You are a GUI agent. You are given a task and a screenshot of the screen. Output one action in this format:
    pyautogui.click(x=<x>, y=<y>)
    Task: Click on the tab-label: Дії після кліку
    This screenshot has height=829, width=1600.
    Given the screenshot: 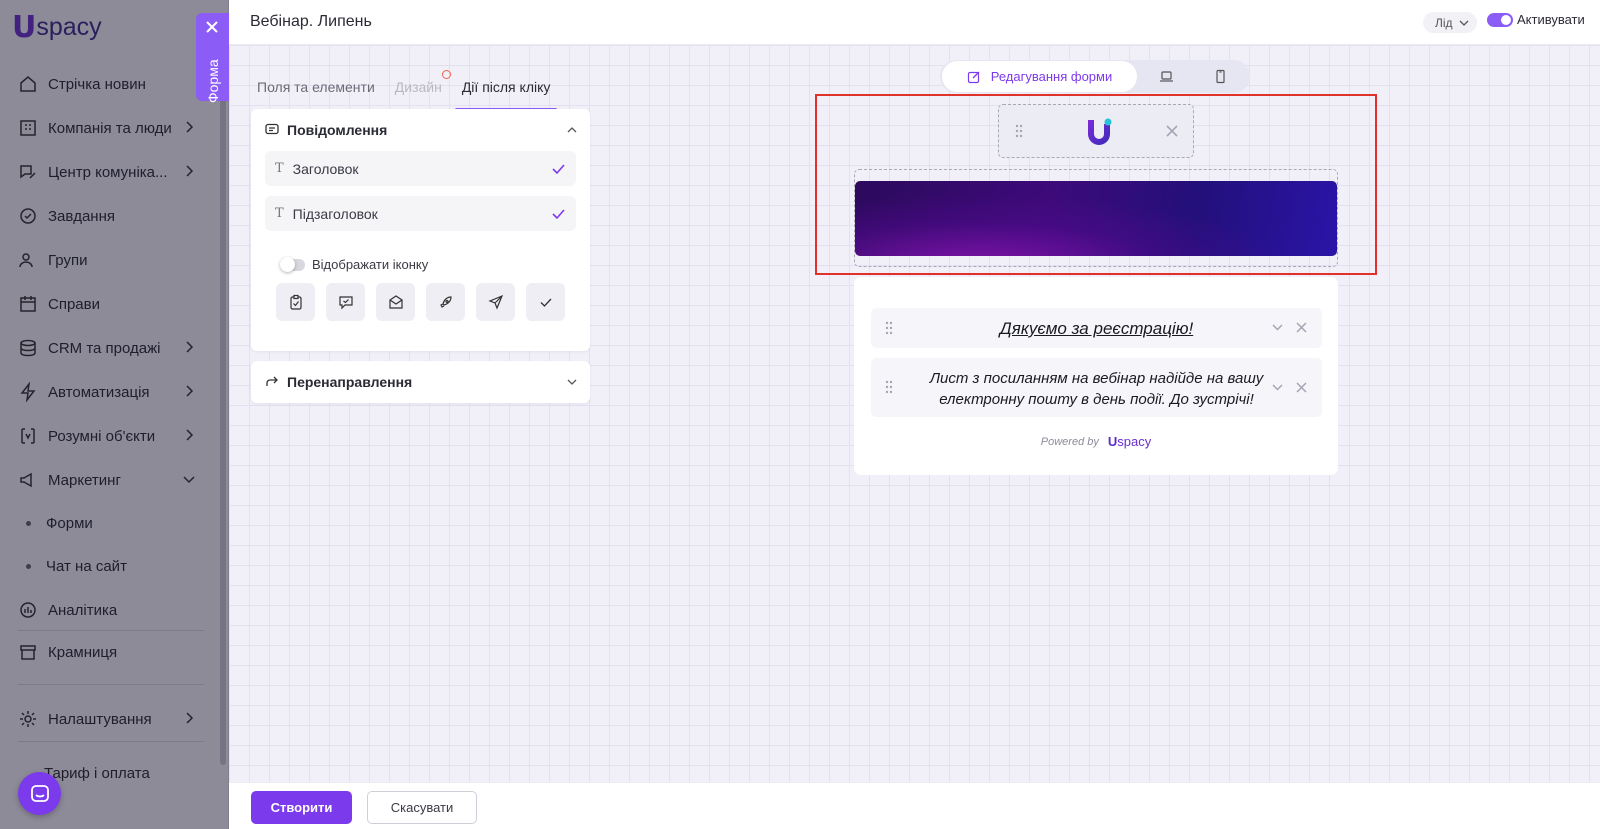 What is the action you would take?
    pyautogui.click(x=506, y=87)
    